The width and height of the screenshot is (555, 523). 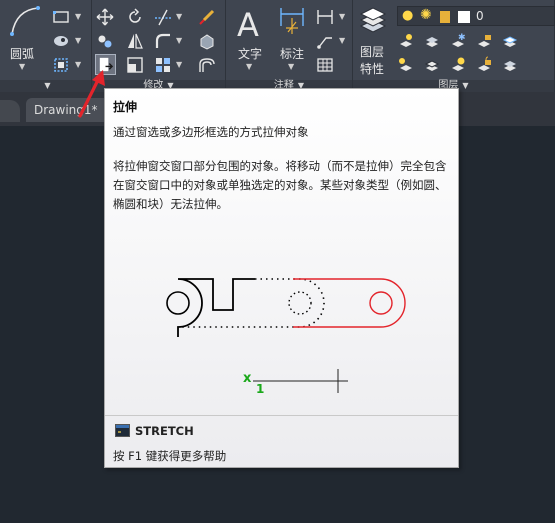 What do you see at coordinates (480, 16) in the screenshot?
I see `current-layer-name: 0` at bounding box center [480, 16].